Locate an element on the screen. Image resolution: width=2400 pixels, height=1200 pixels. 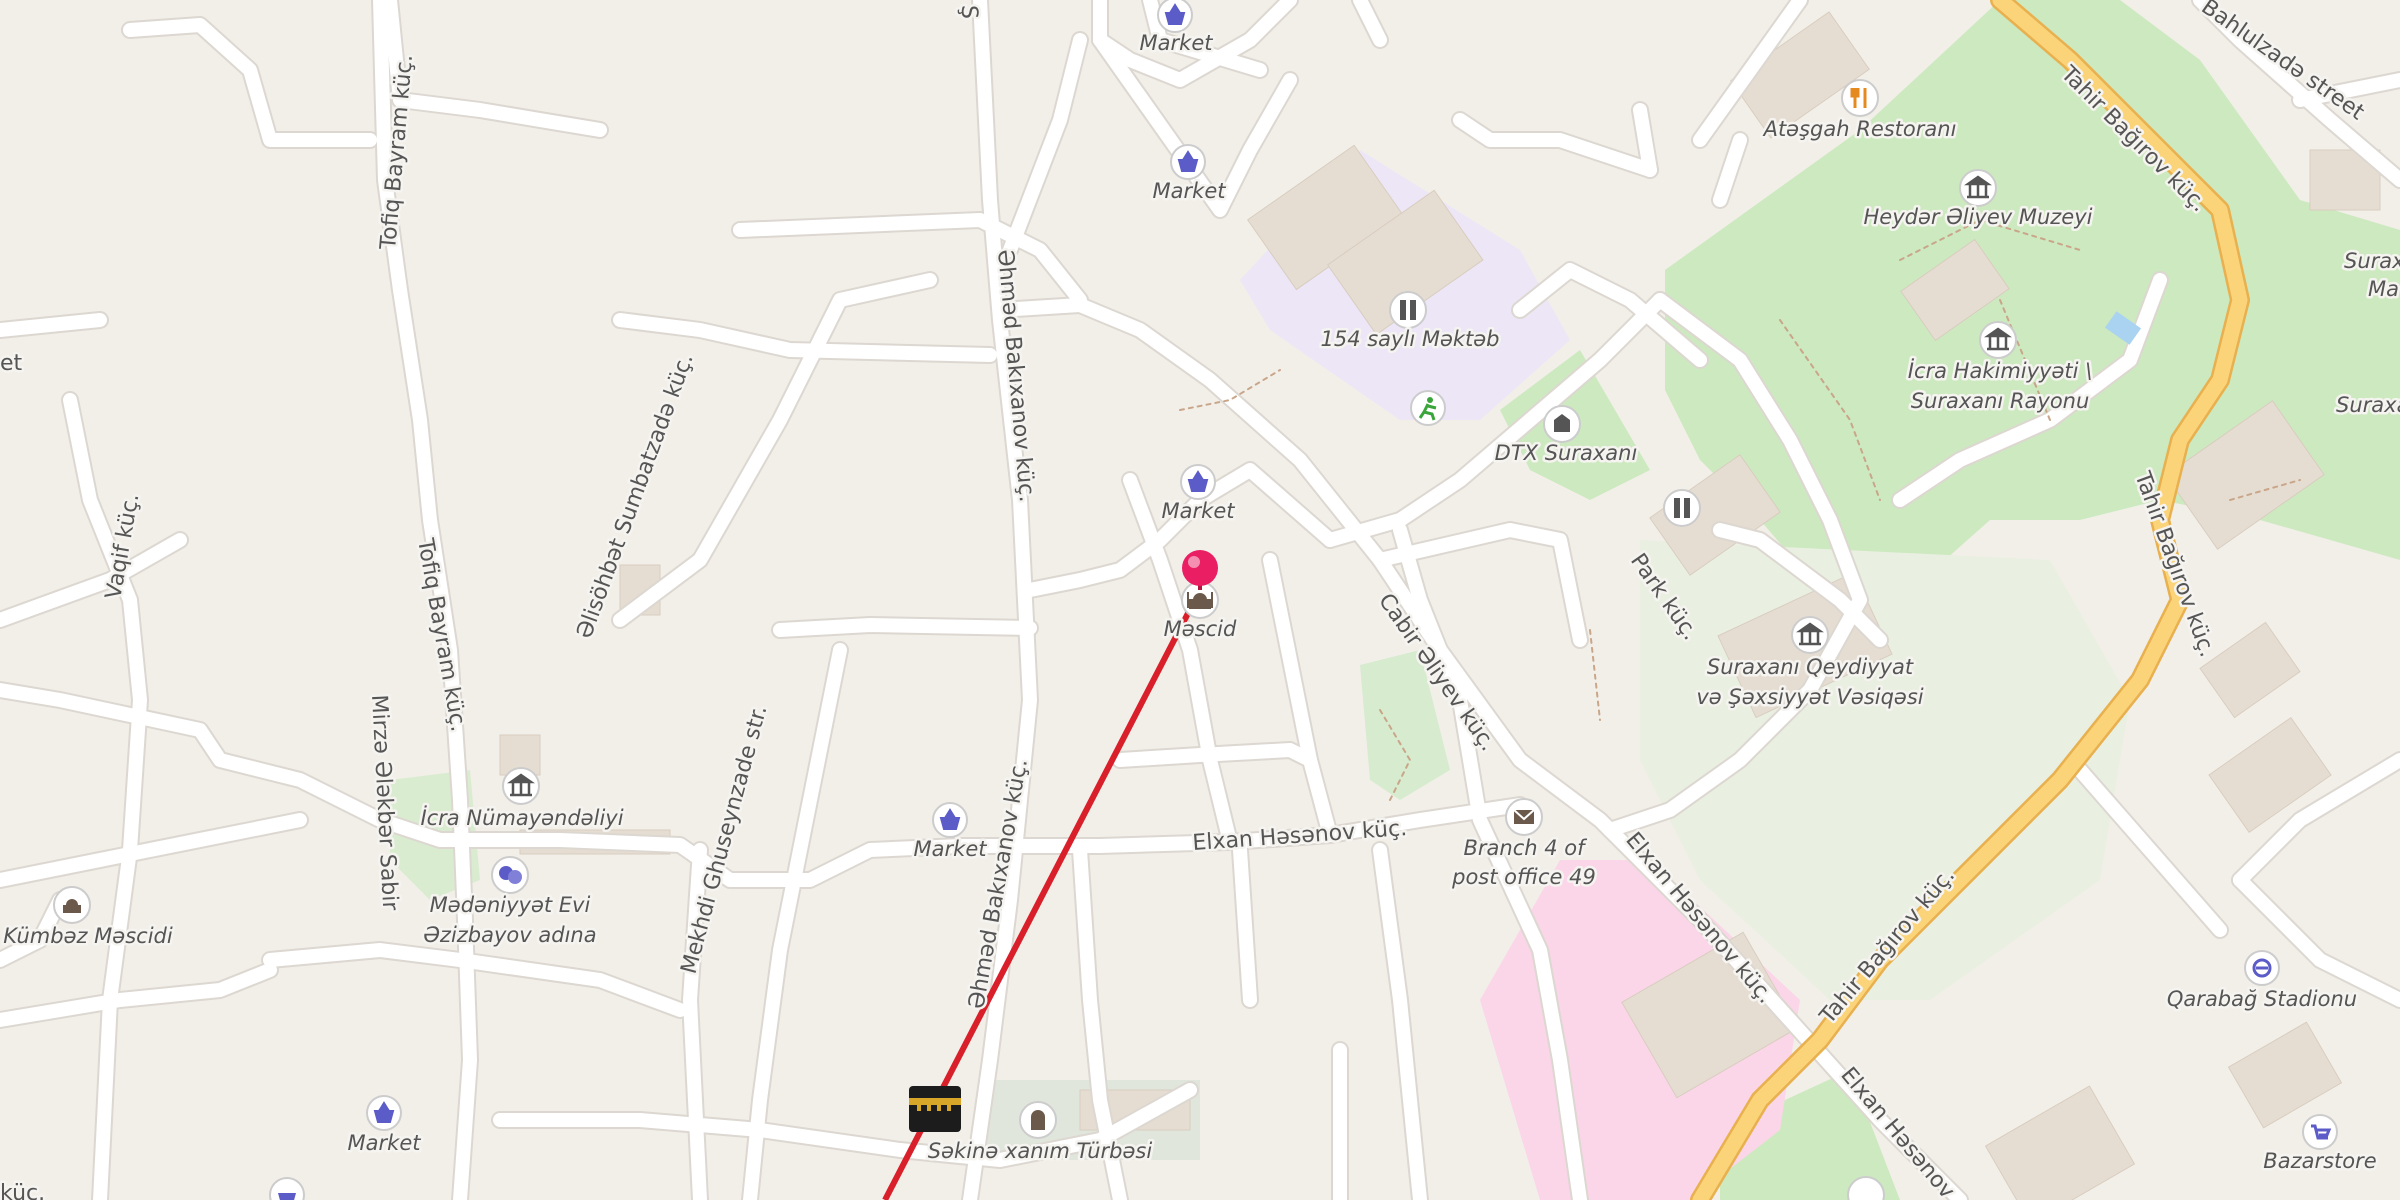
poi-label: 154 saylı Məktəb is located at coordinates (1409, 339).